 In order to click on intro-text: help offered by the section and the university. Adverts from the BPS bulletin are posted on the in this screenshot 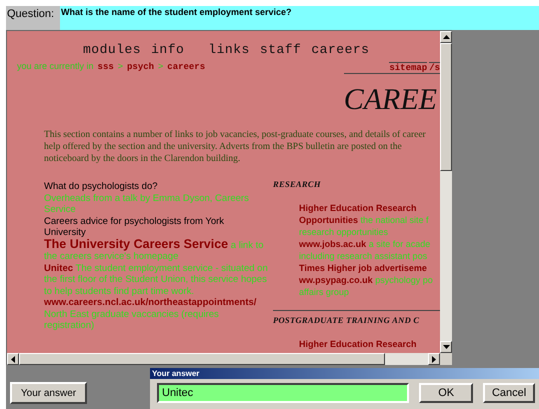, I will do `click(223, 147)`.